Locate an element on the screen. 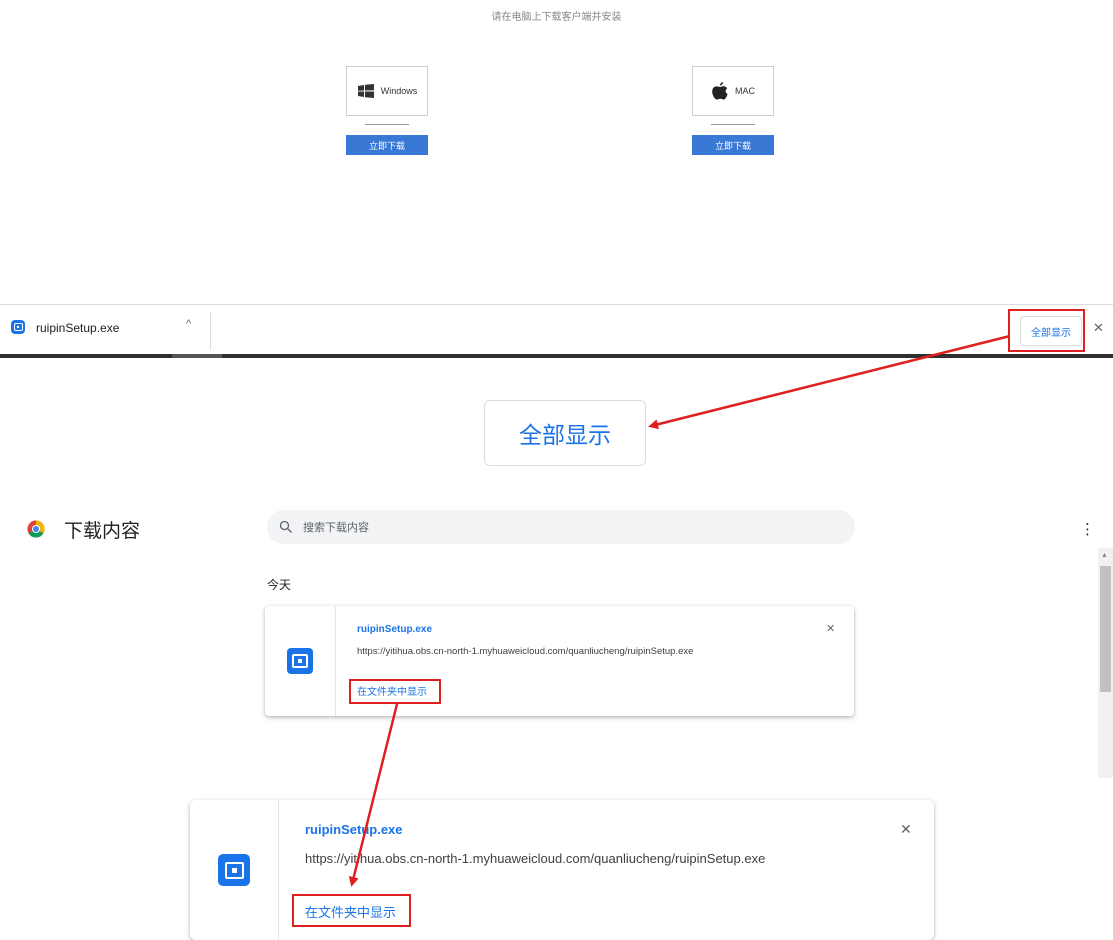  search-icon is located at coordinates (285, 526).